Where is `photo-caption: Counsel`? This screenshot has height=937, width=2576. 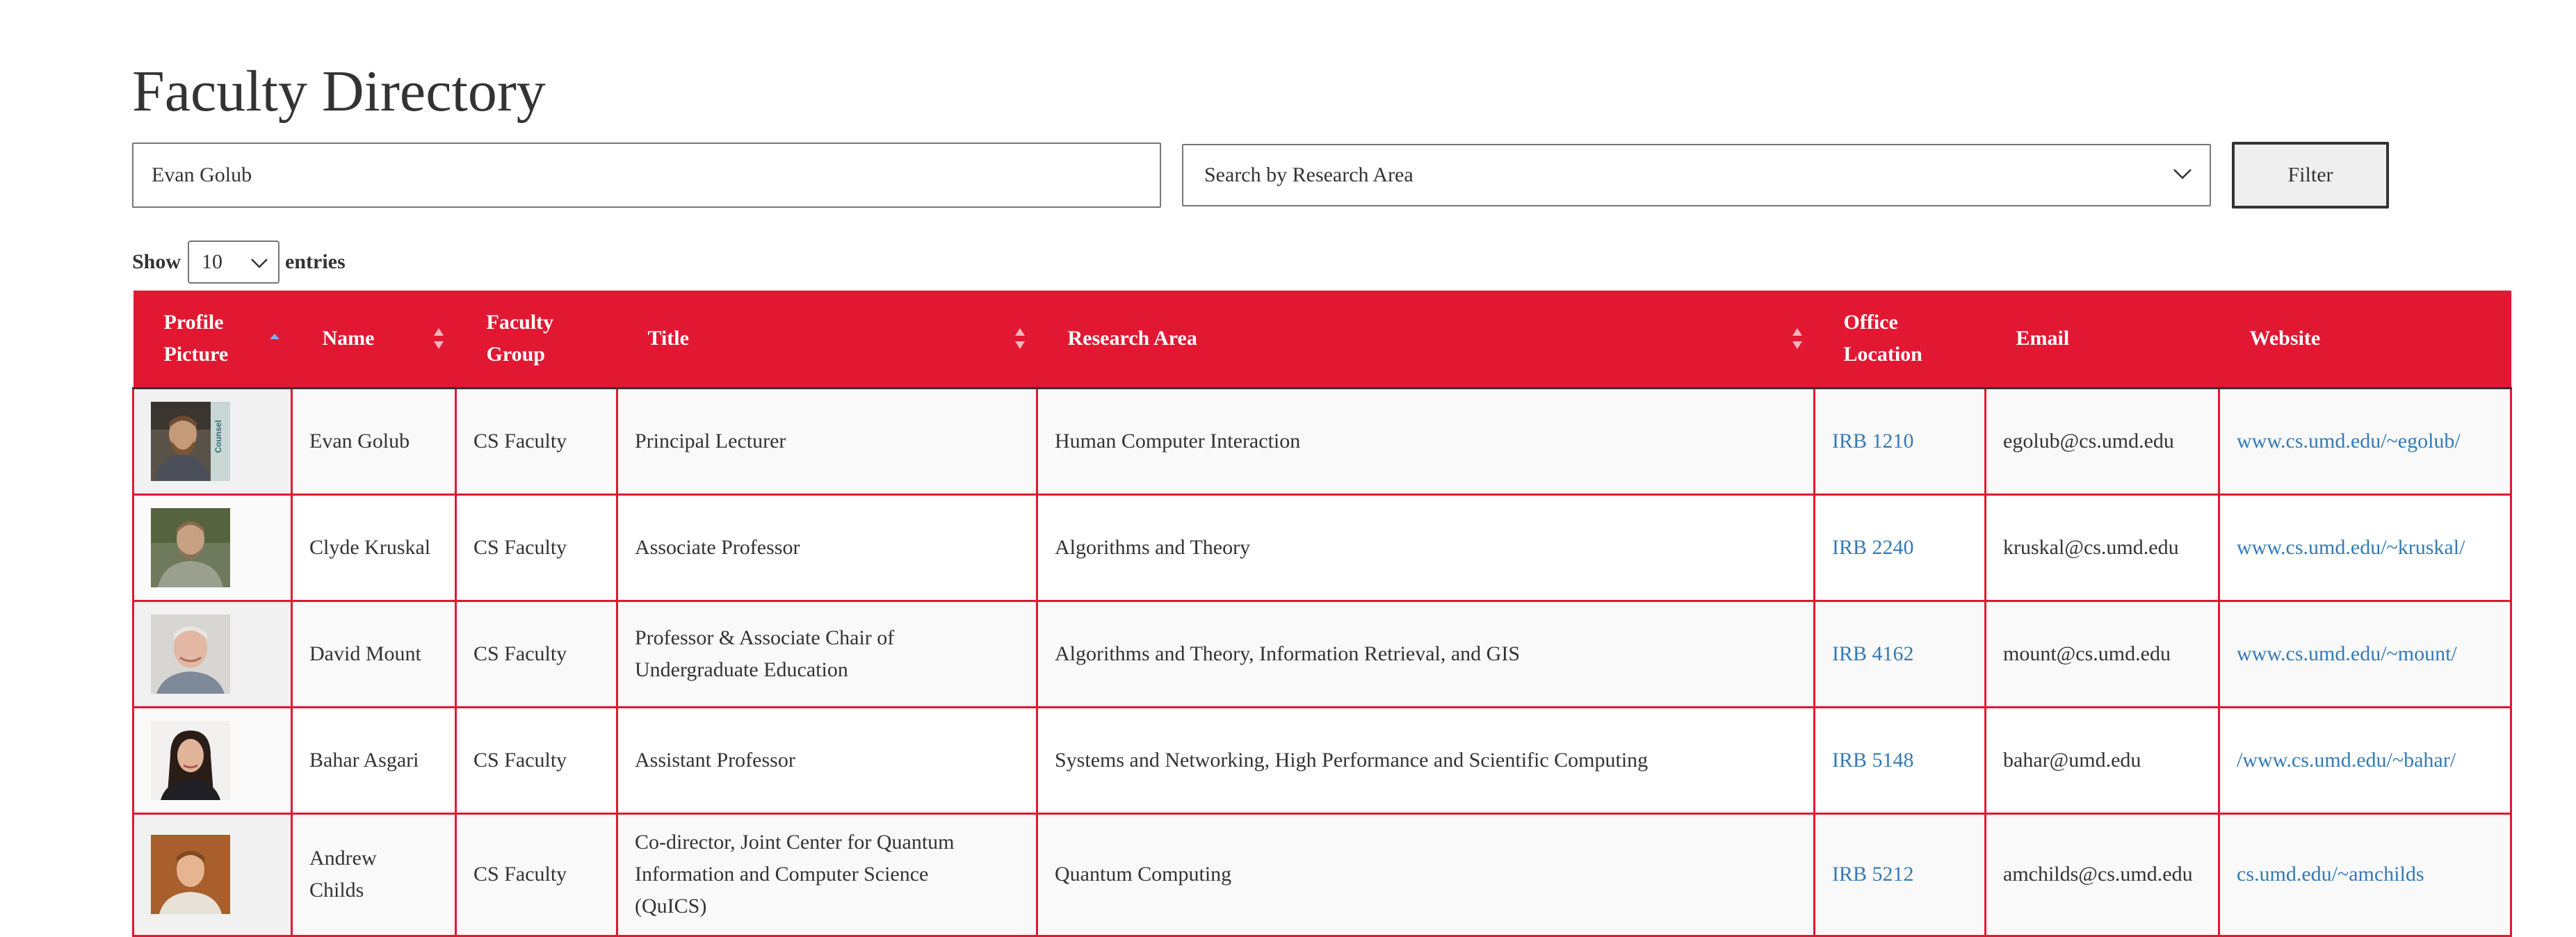 photo-caption: Counsel is located at coordinates (218, 436).